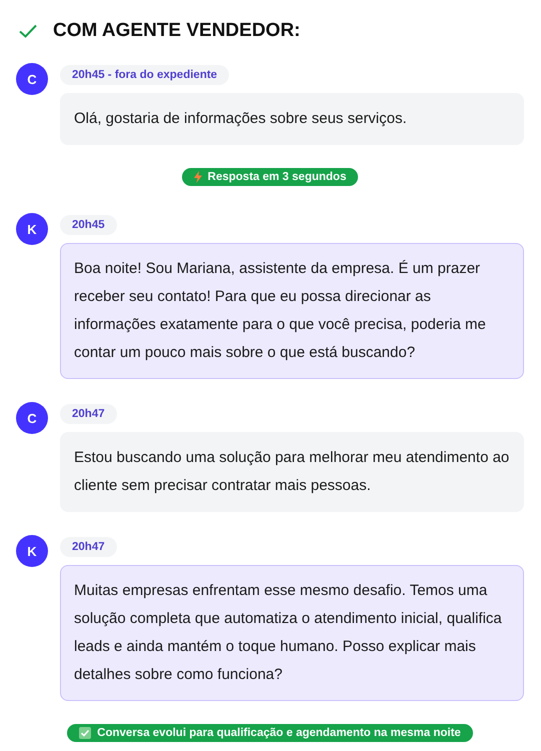 The width and height of the screenshot is (541, 751). I want to click on checkbox-icon, so click(85, 733).